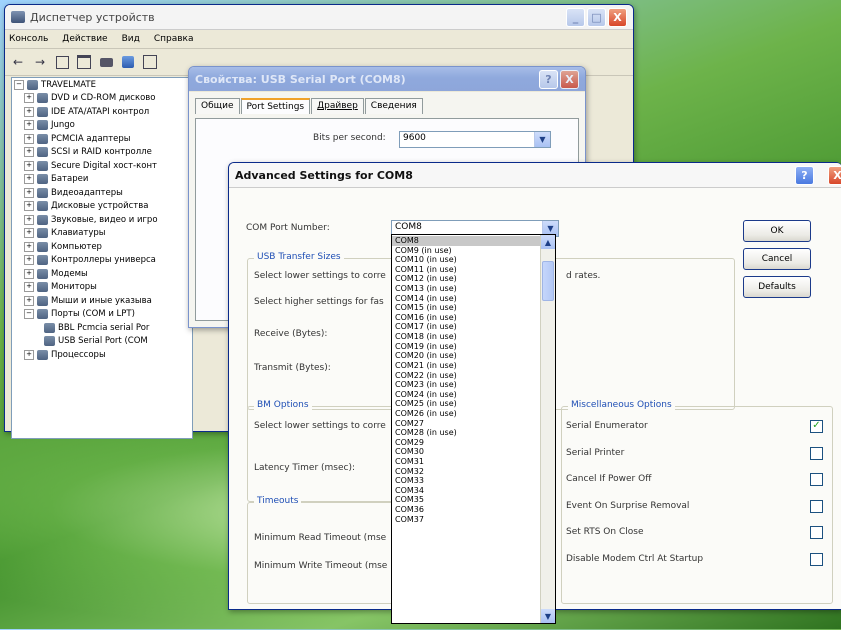 This screenshot has height=630, width=841. What do you see at coordinates (102, 112) in the screenshot?
I see `tree-item: + IDE ATA/ATAPI контрол` at bounding box center [102, 112].